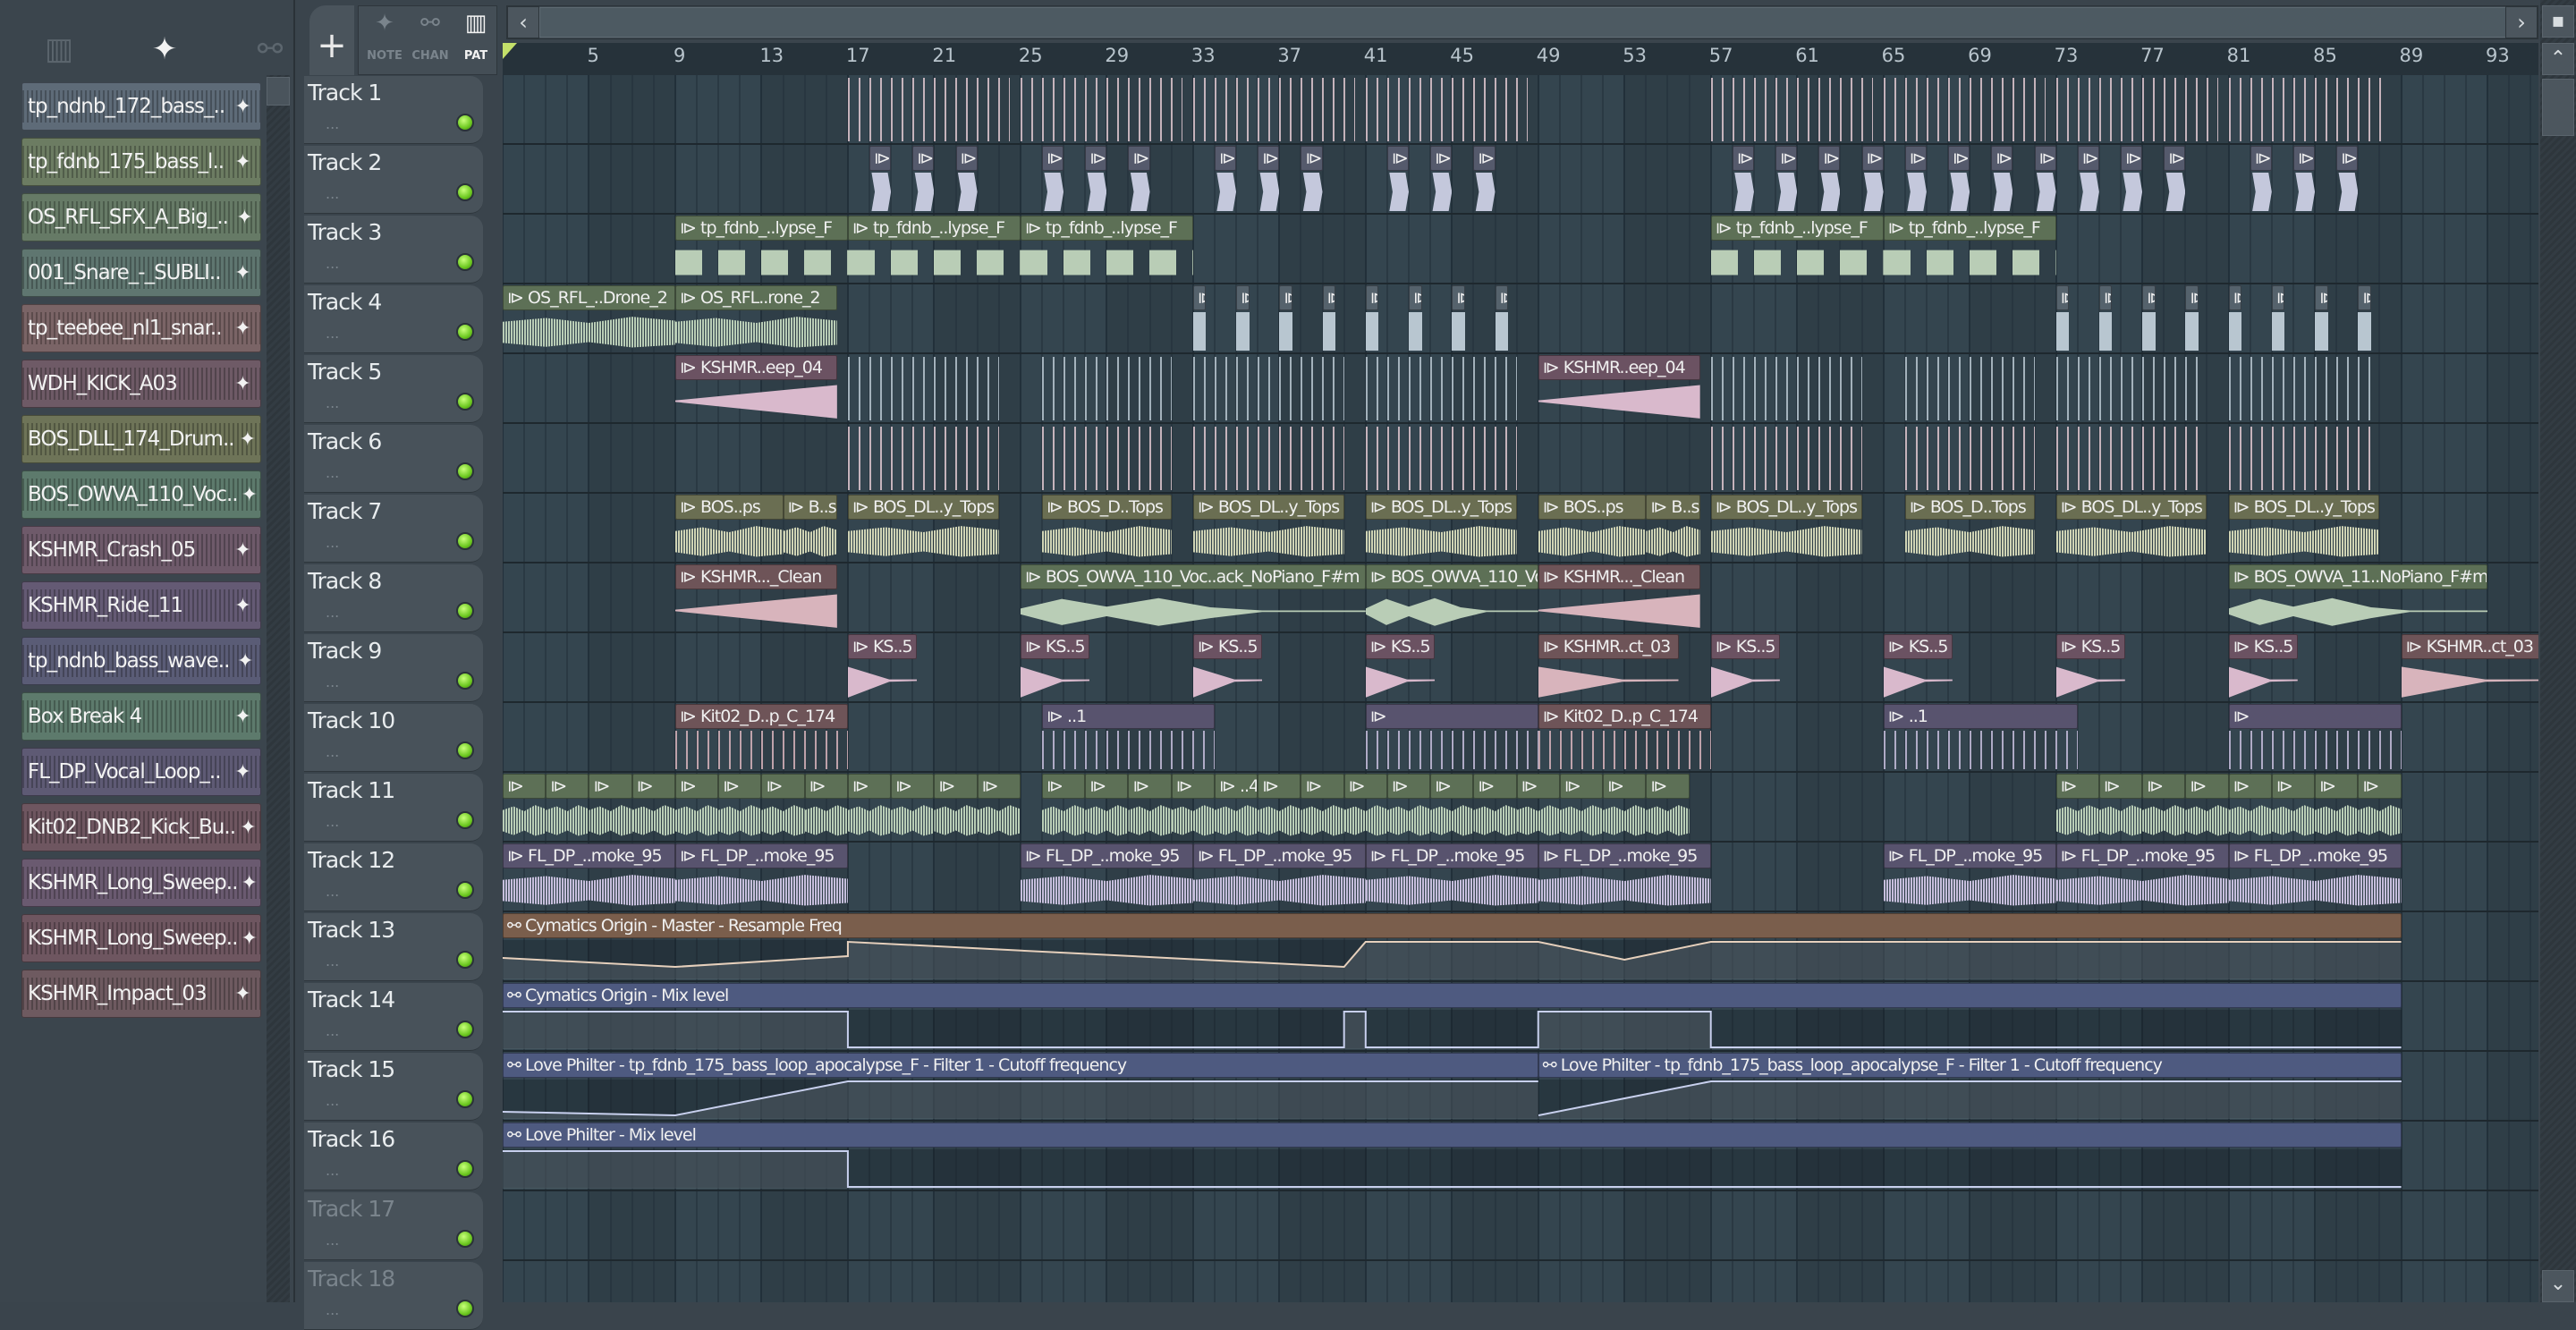  I want to click on clip-header: ⧐ ..4, so click(1236, 787).